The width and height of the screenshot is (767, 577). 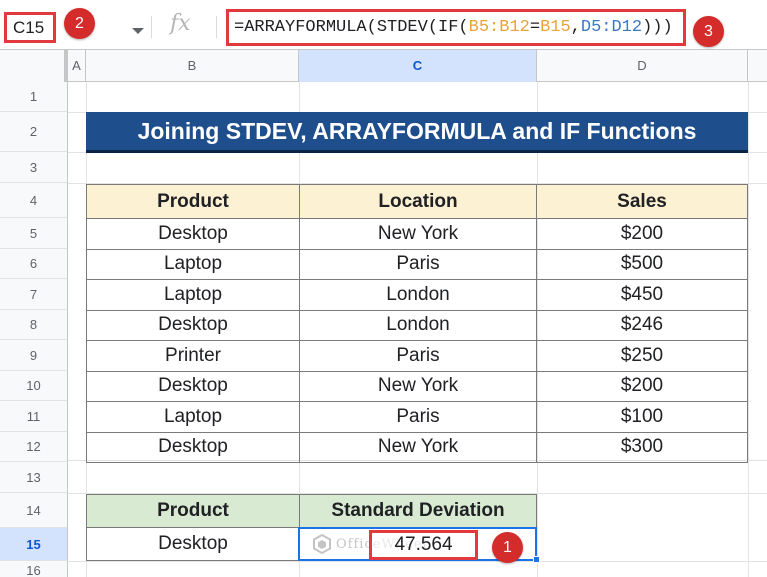 What do you see at coordinates (657, 27) in the screenshot?
I see `formula-text: )))` at bounding box center [657, 27].